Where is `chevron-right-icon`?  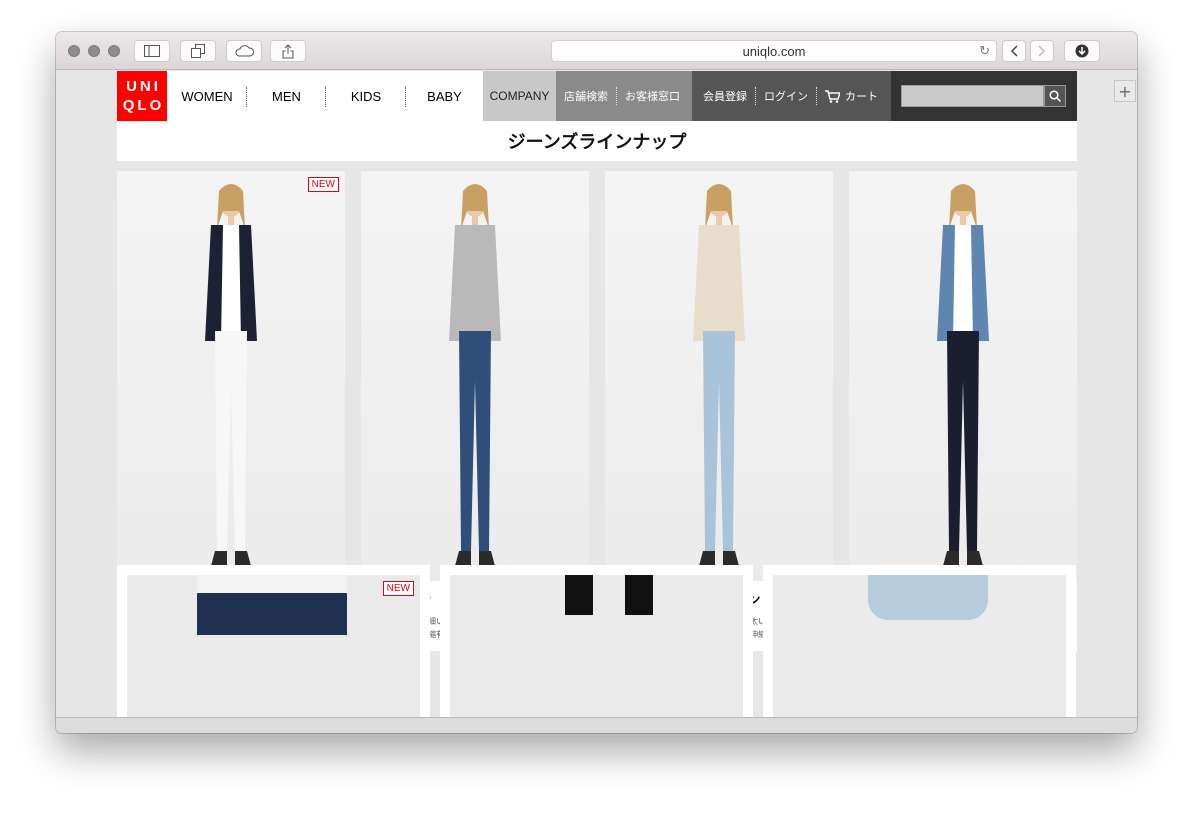
chevron-right-icon is located at coordinates (1042, 51).